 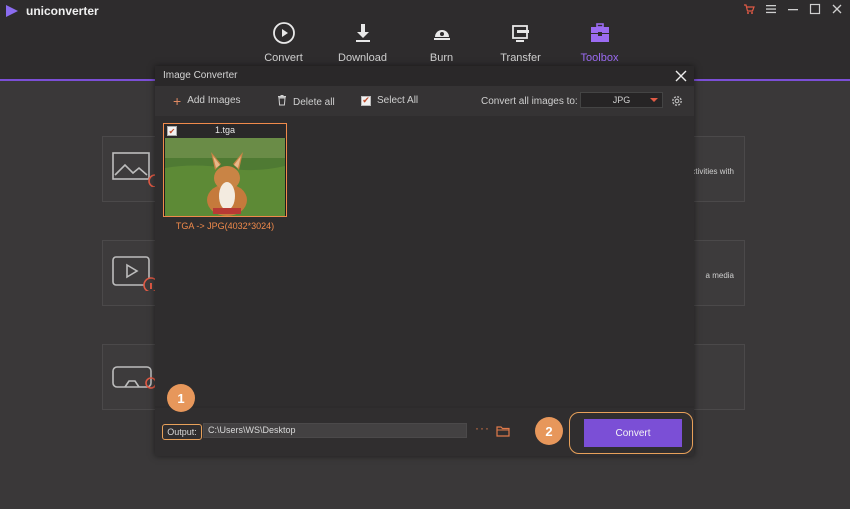 I want to click on convert-all-label: Convert all images to:, so click(x=529, y=101).